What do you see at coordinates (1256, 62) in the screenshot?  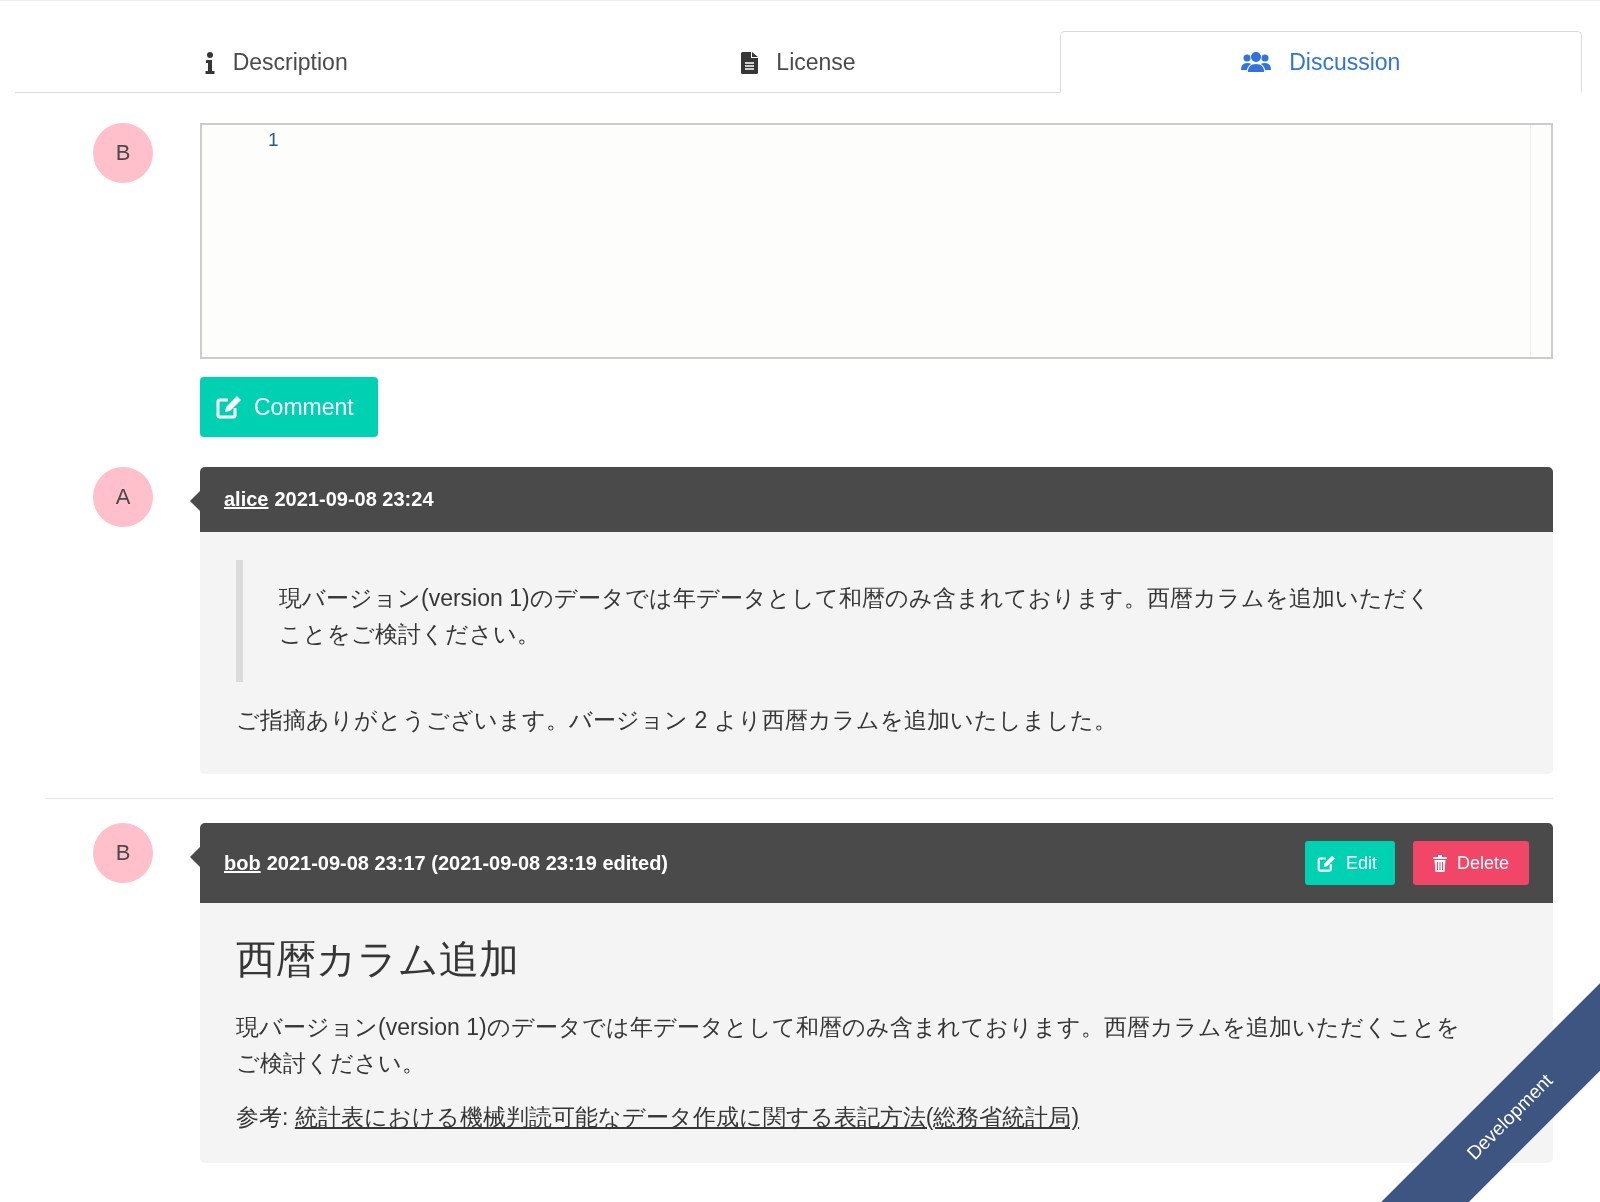 I see `users-icon` at bounding box center [1256, 62].